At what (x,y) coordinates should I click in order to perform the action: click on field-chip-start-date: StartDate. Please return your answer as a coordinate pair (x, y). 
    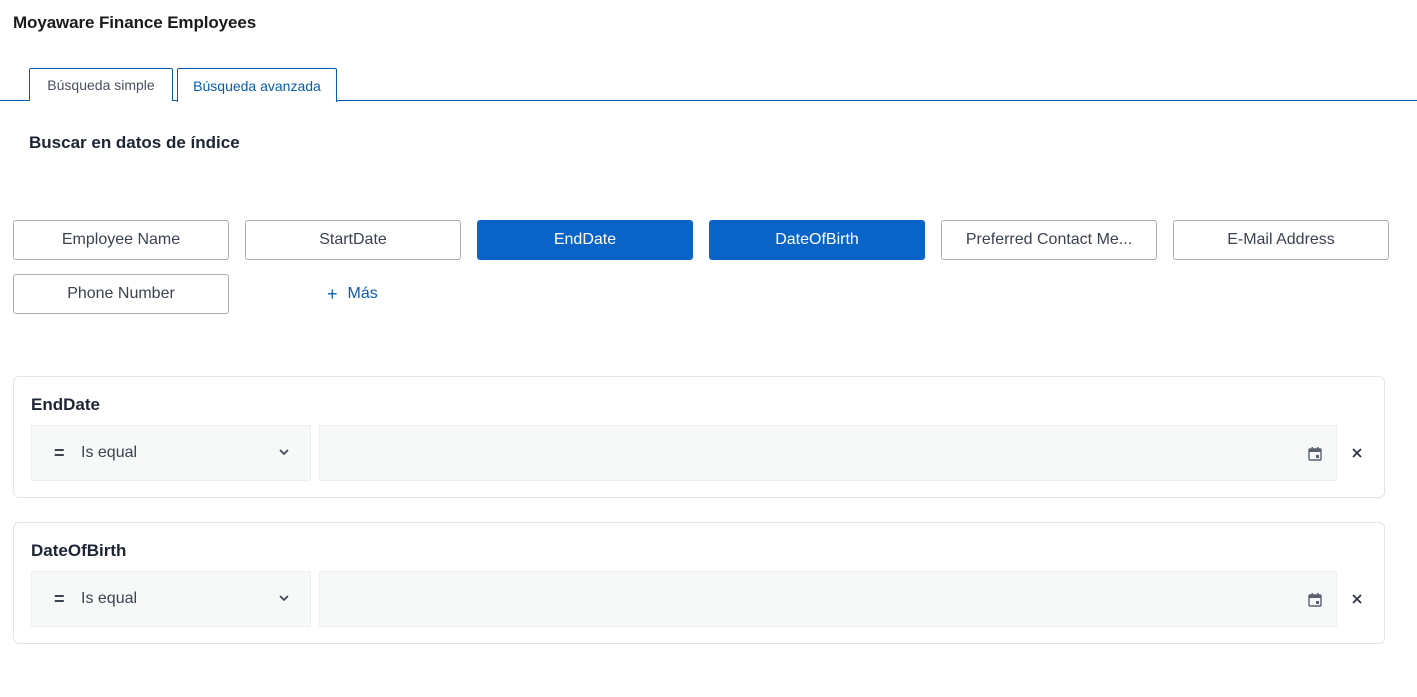
    Looking at the image, I should click on (353, 240).